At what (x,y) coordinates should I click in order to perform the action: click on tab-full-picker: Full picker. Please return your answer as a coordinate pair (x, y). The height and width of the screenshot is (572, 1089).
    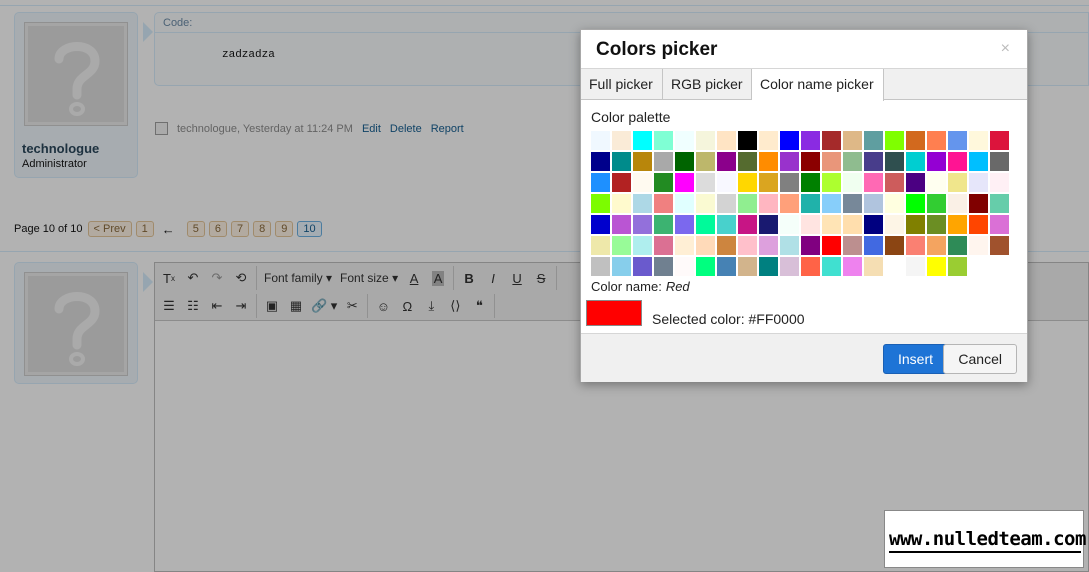
    Looking at the image, I should click on (622, 84).